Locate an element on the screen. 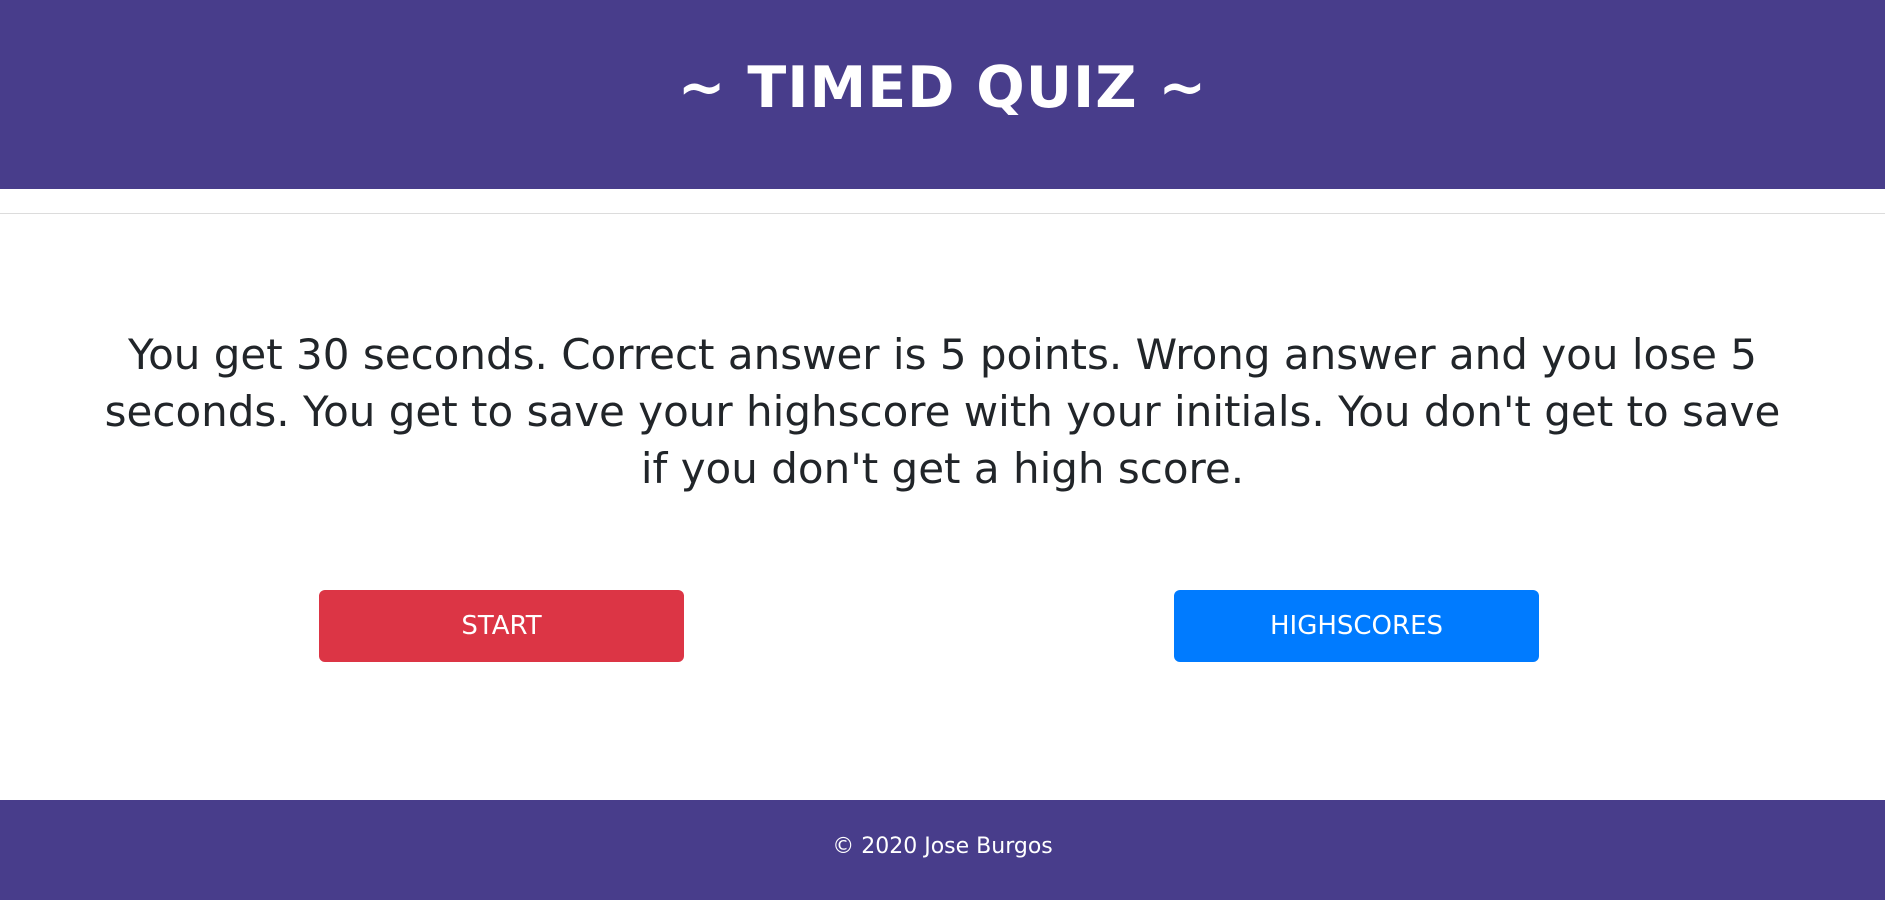  copyright-text: © 2020 Jose Burgos is located at coordinates (942, 846).